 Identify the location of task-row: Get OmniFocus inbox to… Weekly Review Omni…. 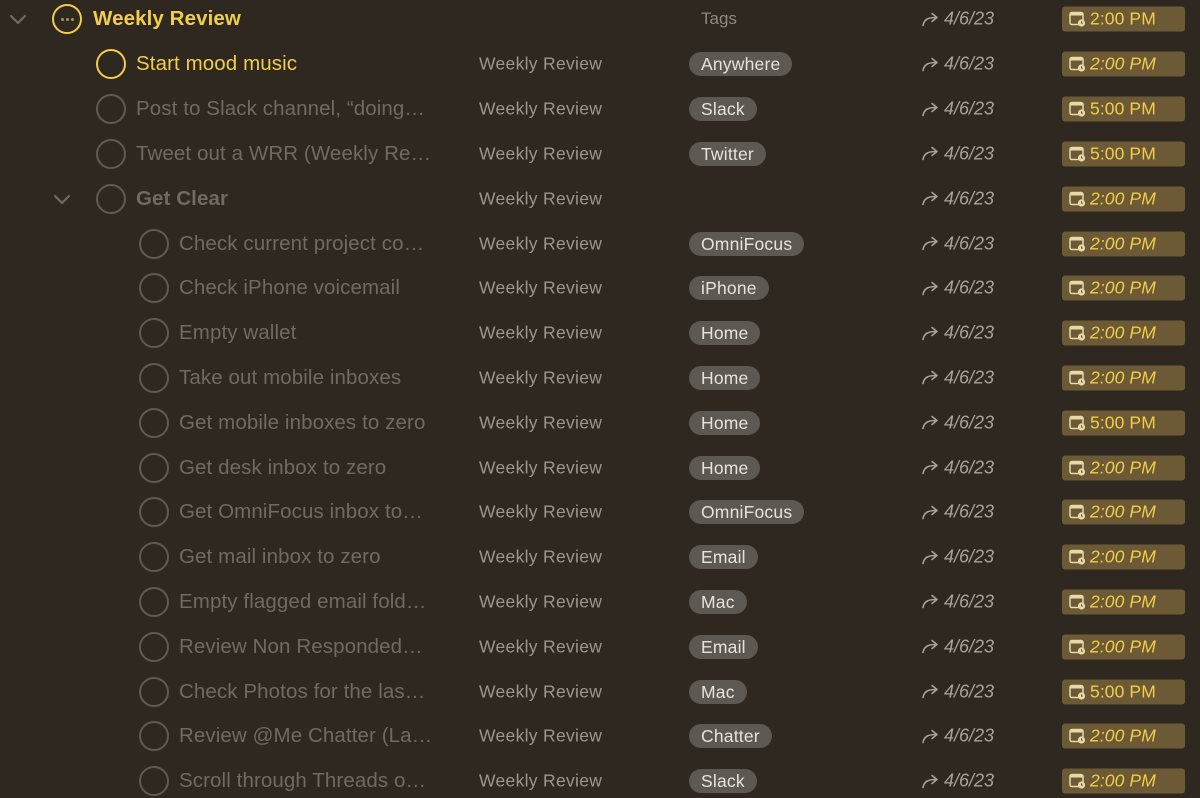
(600, 512).